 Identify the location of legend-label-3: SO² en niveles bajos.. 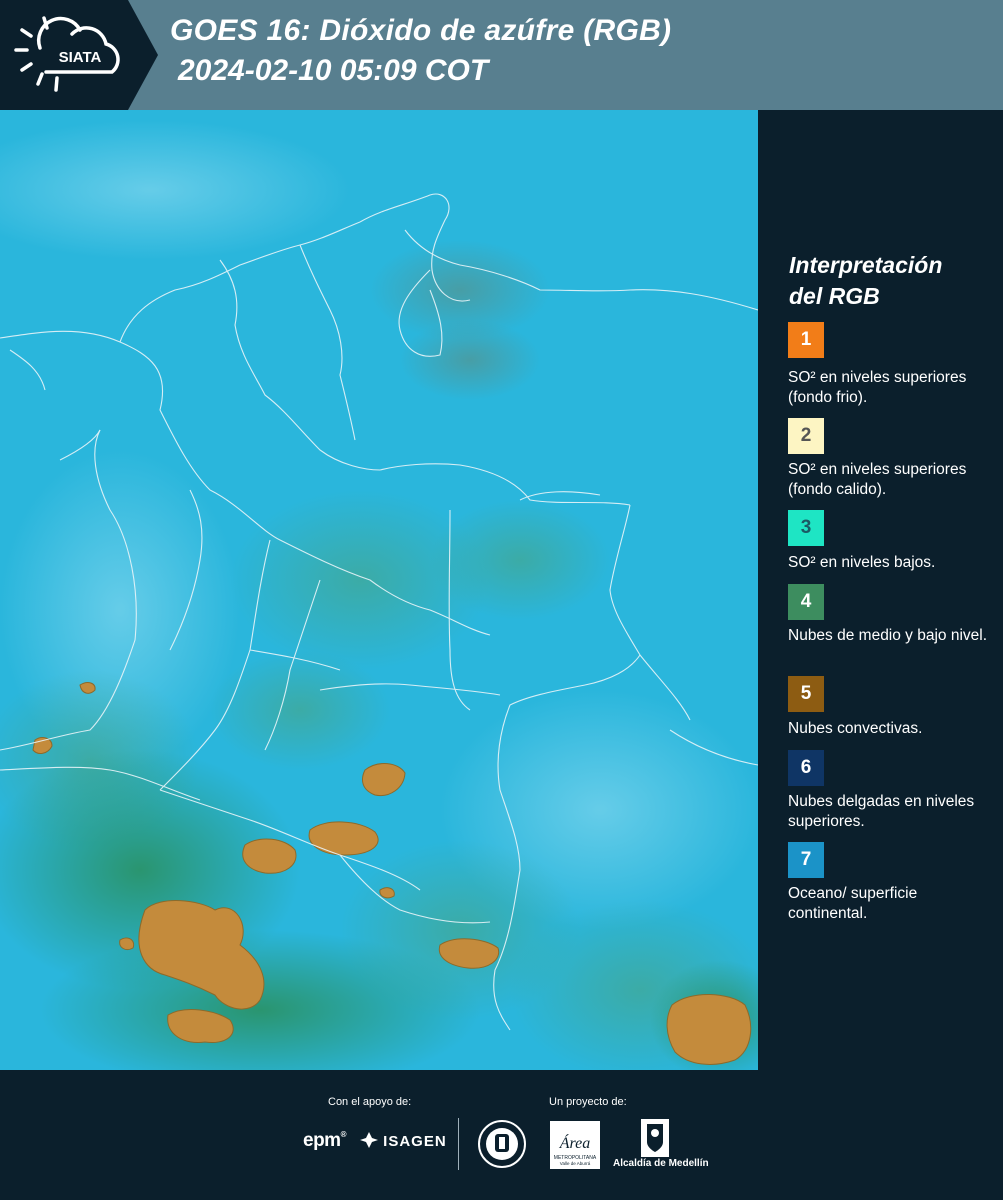
(862, 562).